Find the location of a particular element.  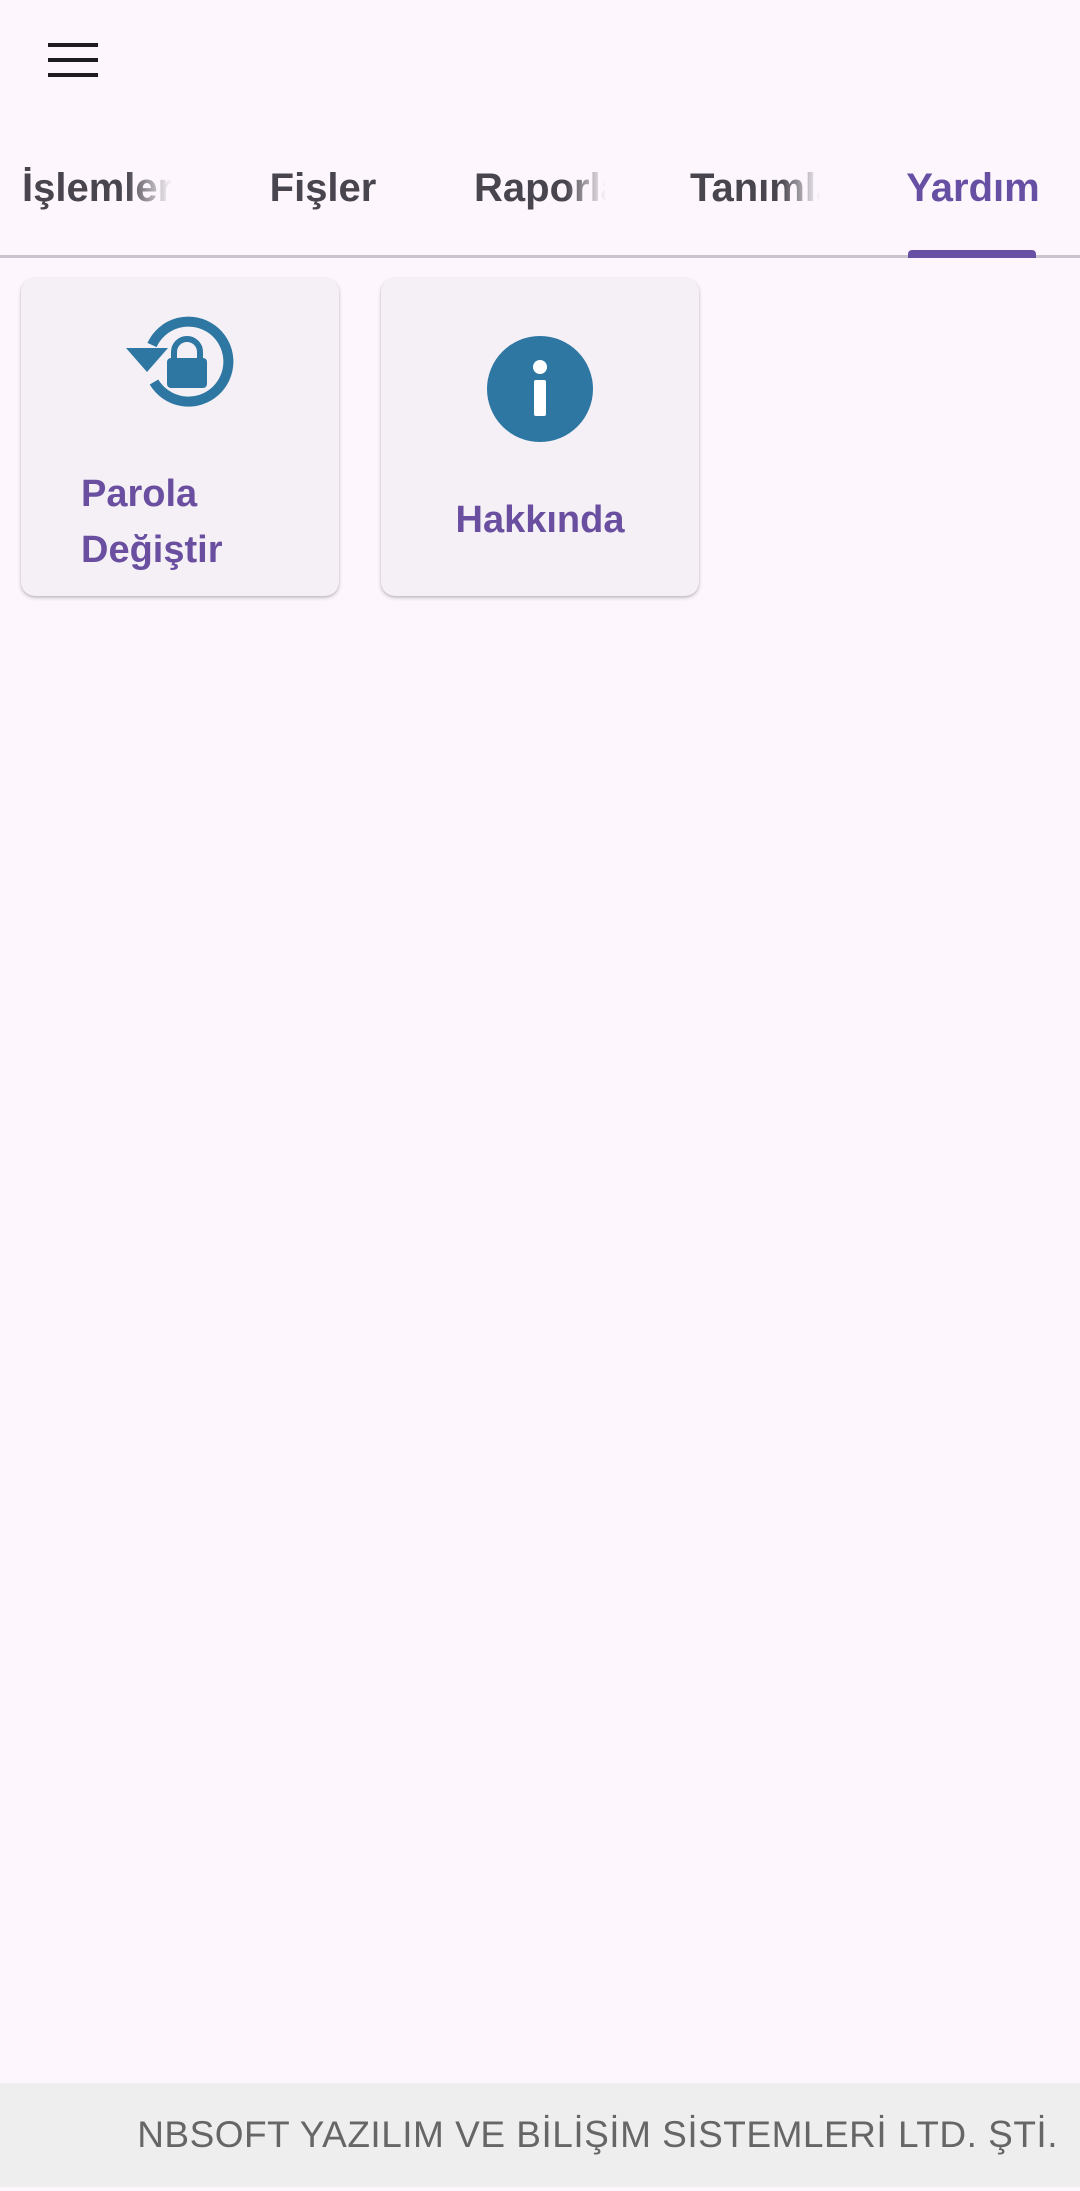

lock-reset-icon is located at coordinates (180, 361).